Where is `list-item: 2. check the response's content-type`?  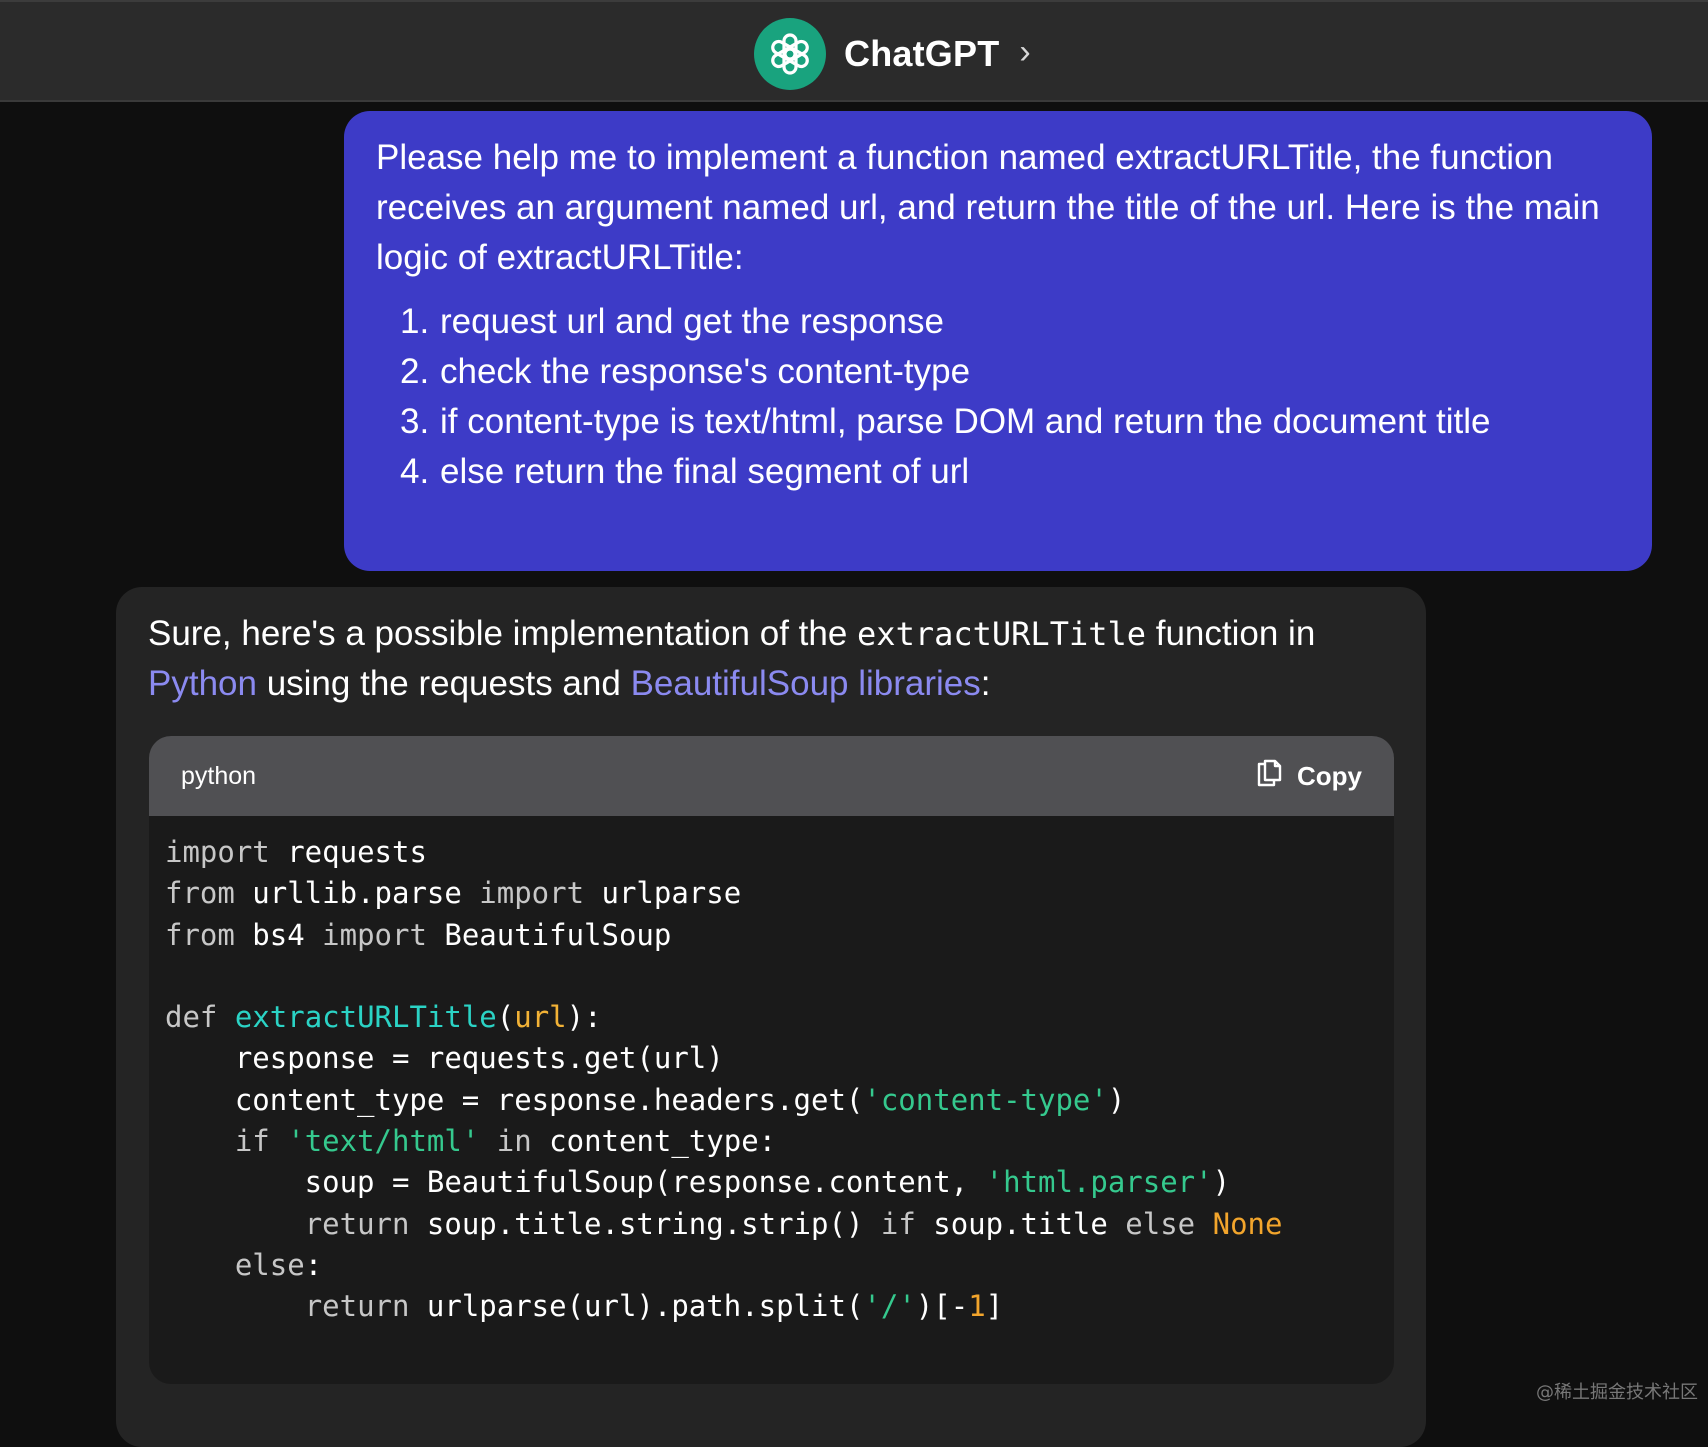
list-item: 2. check the response's content-type is located at coordinates (685, 371).